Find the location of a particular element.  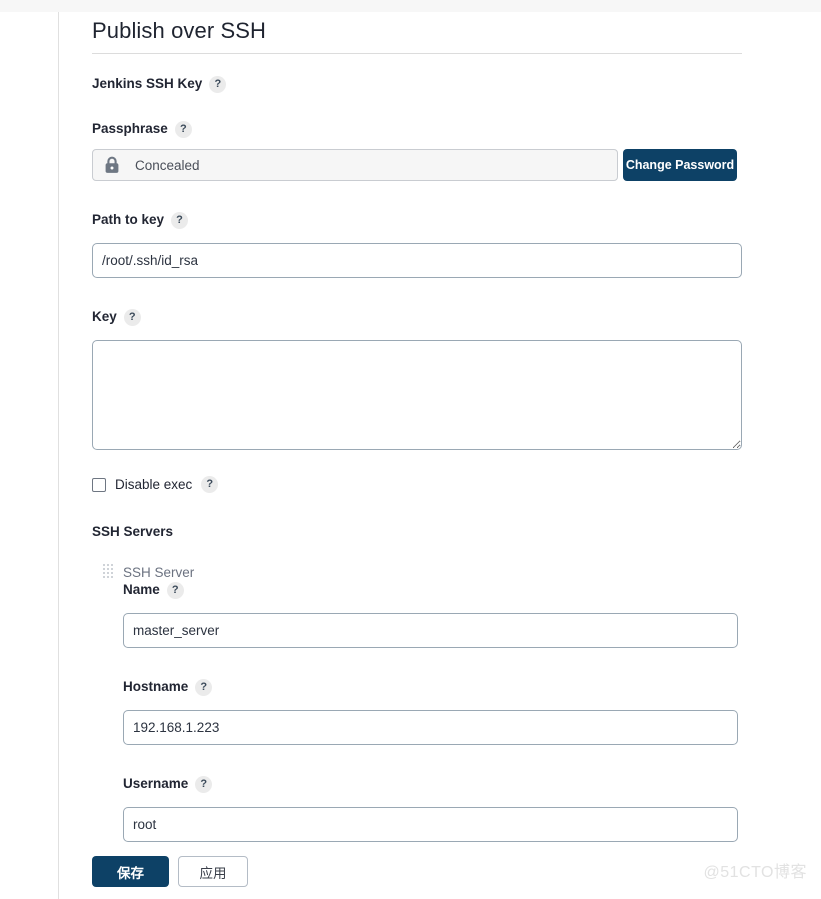

server-hostname-input is located at coordinates (430, 727).